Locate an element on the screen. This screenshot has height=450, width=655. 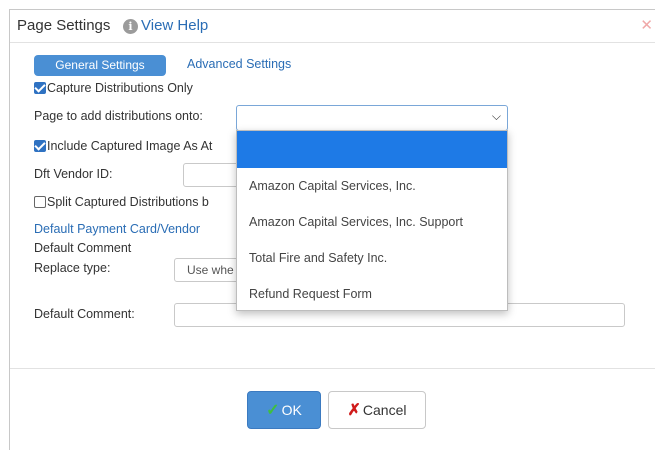
vendor-id-label: Dft Vendor ID: is located at coordinates (73, 174).